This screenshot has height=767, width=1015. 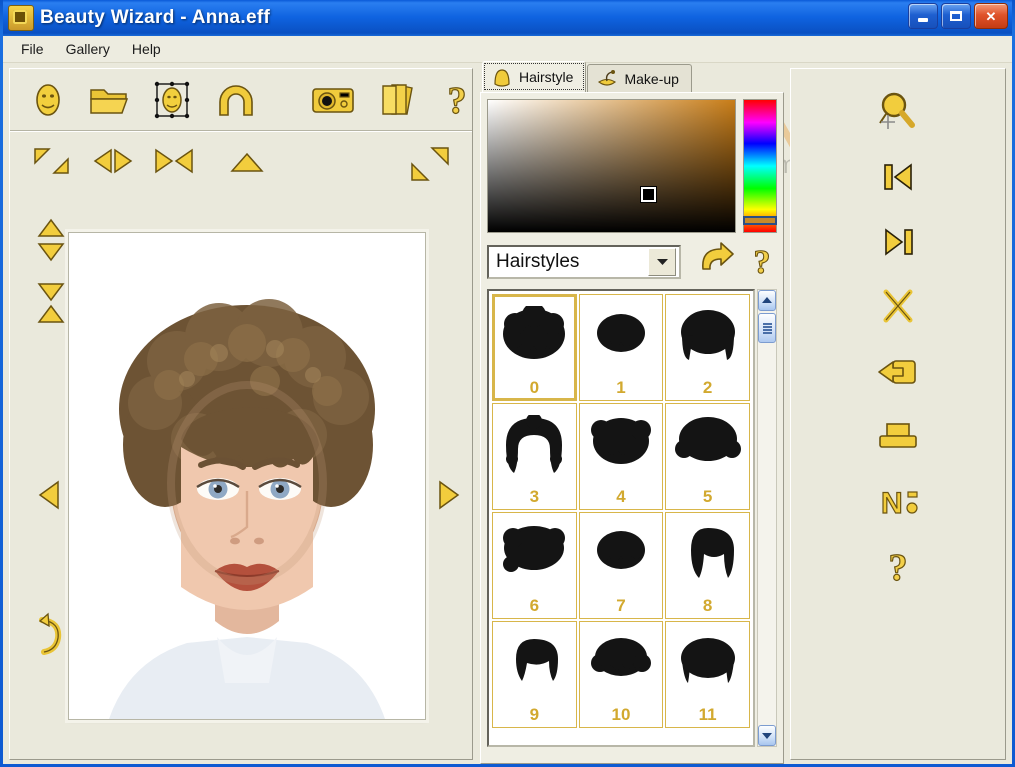 I want to click on camera-icon, so click(x=333, y=100).